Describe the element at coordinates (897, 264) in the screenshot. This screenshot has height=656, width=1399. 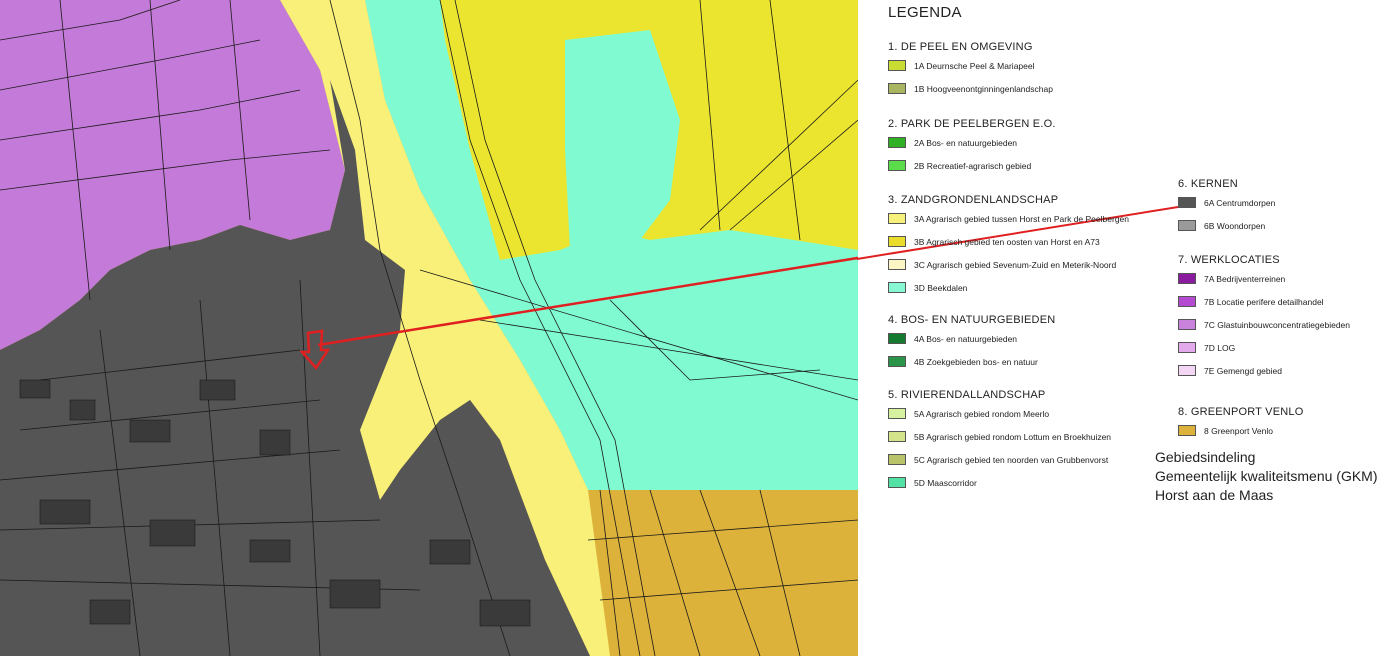
I see `swatch-3c` at that location.